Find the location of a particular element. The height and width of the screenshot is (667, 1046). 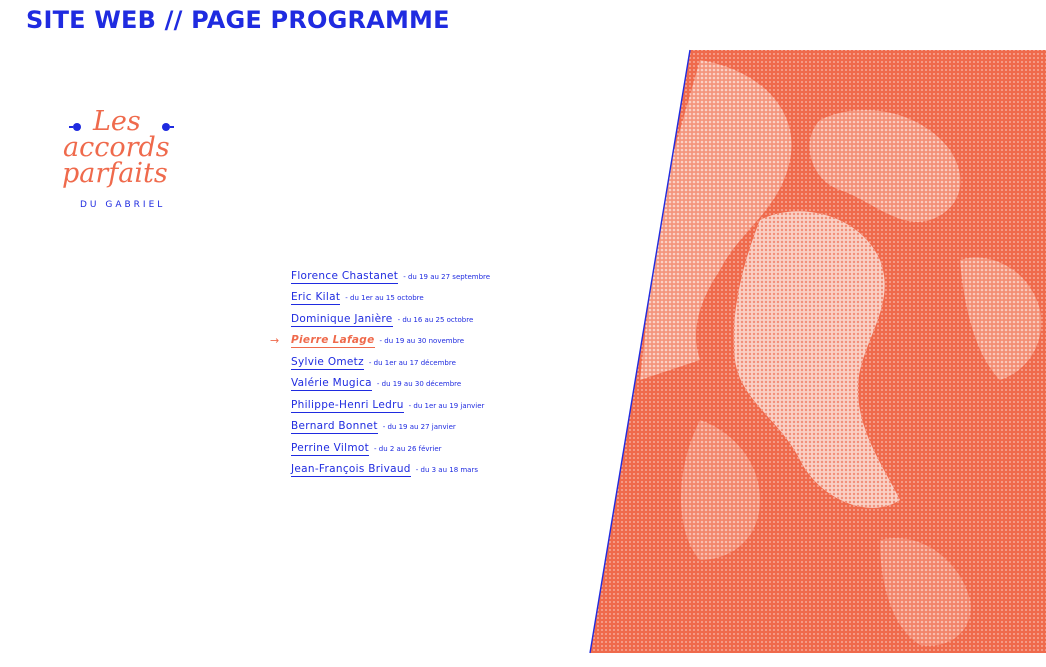

artist-dates: - du 3 au 18 mars is located at coordinates (447, 470).